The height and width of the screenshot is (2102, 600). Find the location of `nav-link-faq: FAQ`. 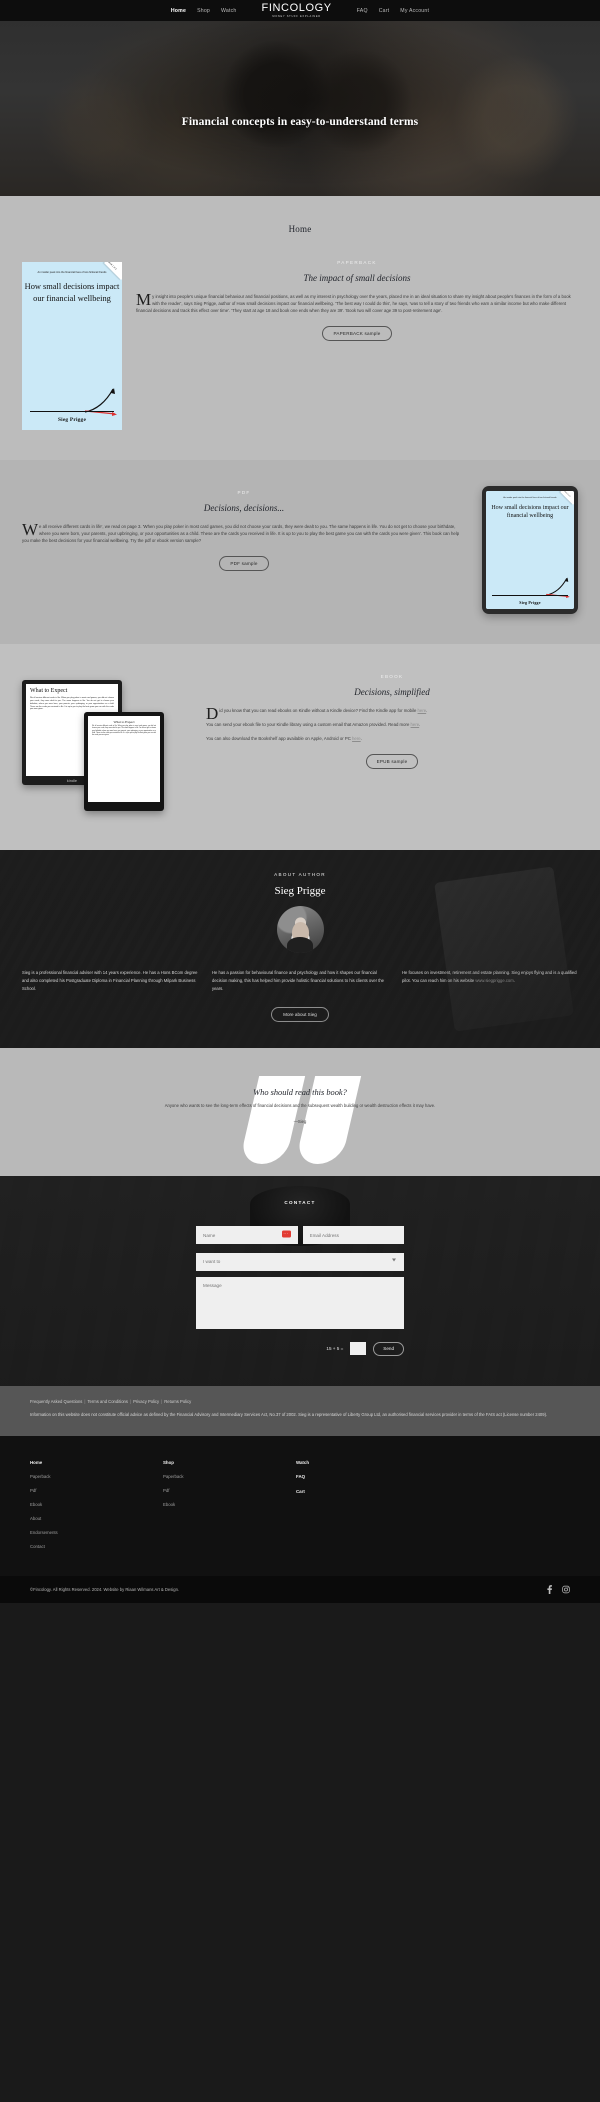

nav-link-faq: FAQ is located at coordinates (362, 11).